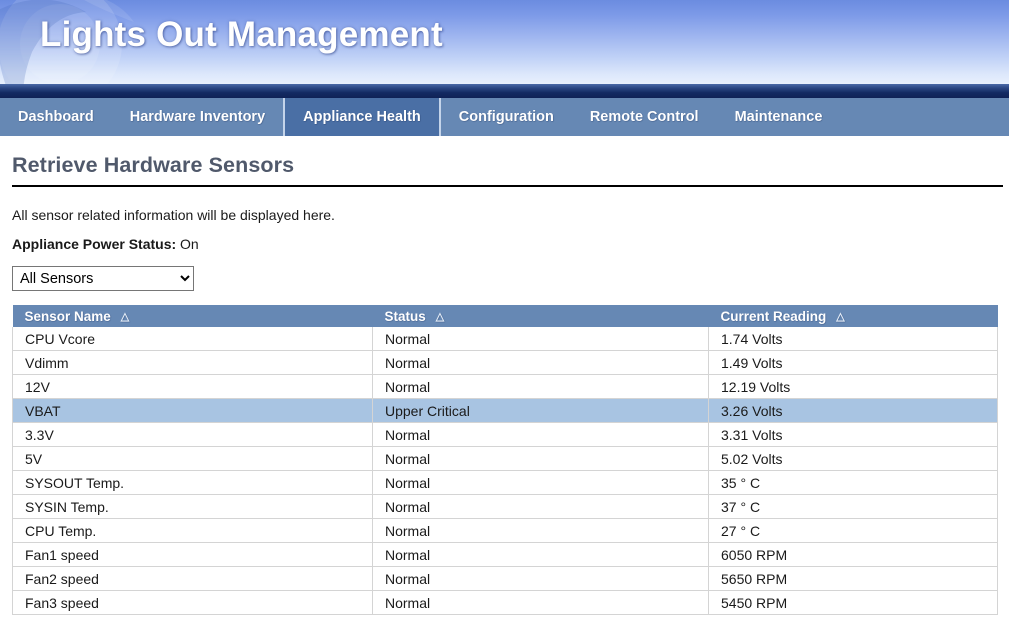 The height and width of the screenshot is (638, 1009). I want to click on table-row: Vdimm Normal 1.49 Volts, so click(505, 362).